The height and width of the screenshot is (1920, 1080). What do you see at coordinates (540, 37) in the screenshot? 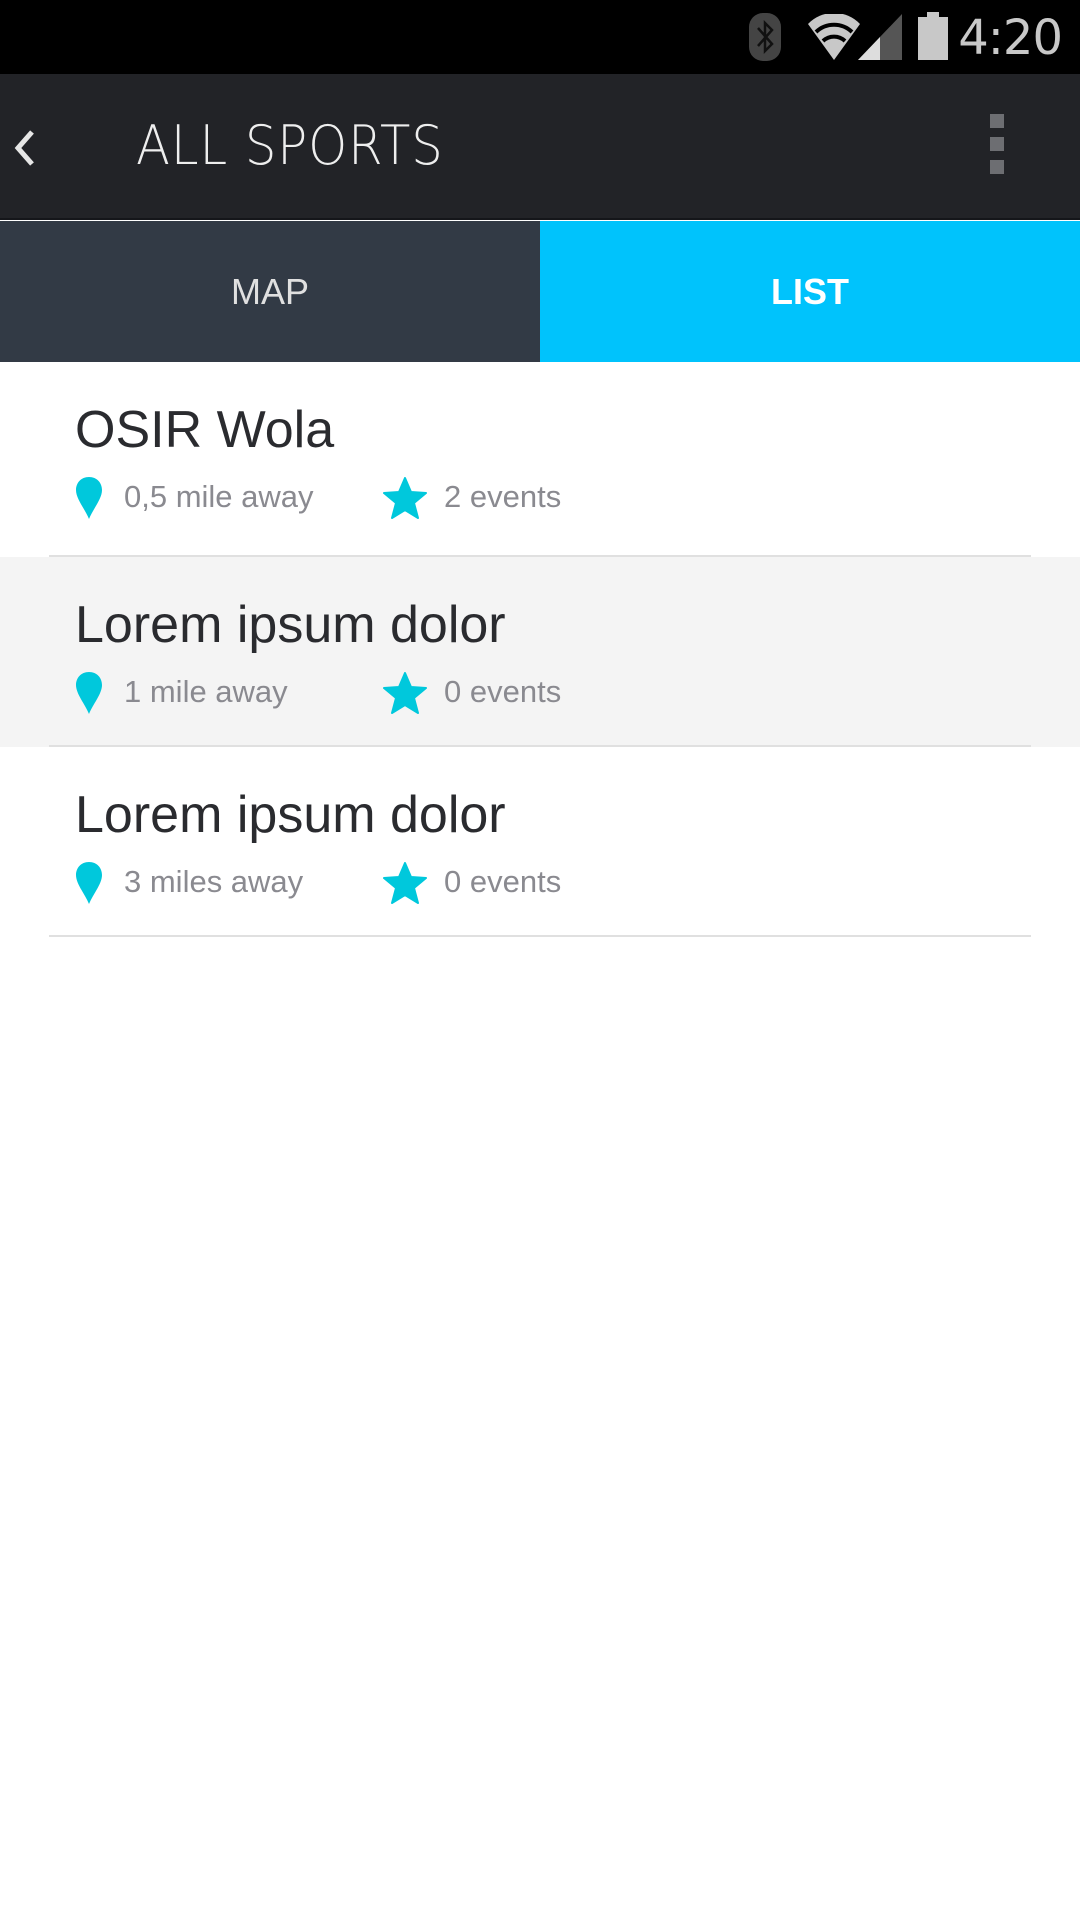
I see `status-bar: 4:20` at bounding box center [540, 37].